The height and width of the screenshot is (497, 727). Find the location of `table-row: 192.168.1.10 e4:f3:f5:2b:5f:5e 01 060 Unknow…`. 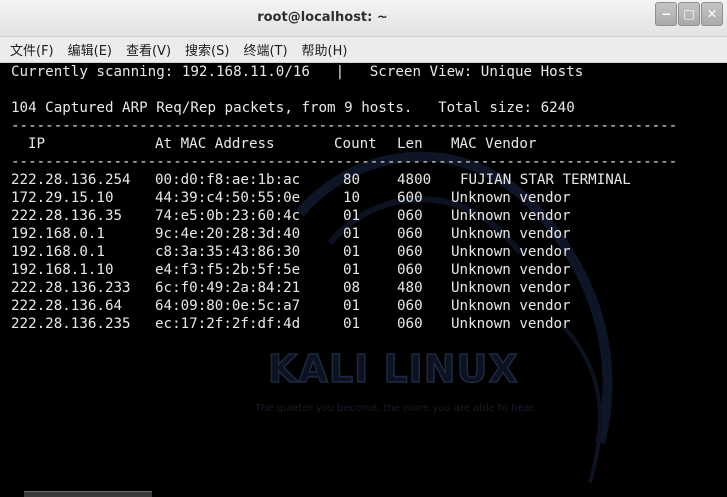

table-row: 192.168.1.10 e4:f3:f5:2b:5f:5e 01 060 Unknow… is located at coordinates (366, 270).